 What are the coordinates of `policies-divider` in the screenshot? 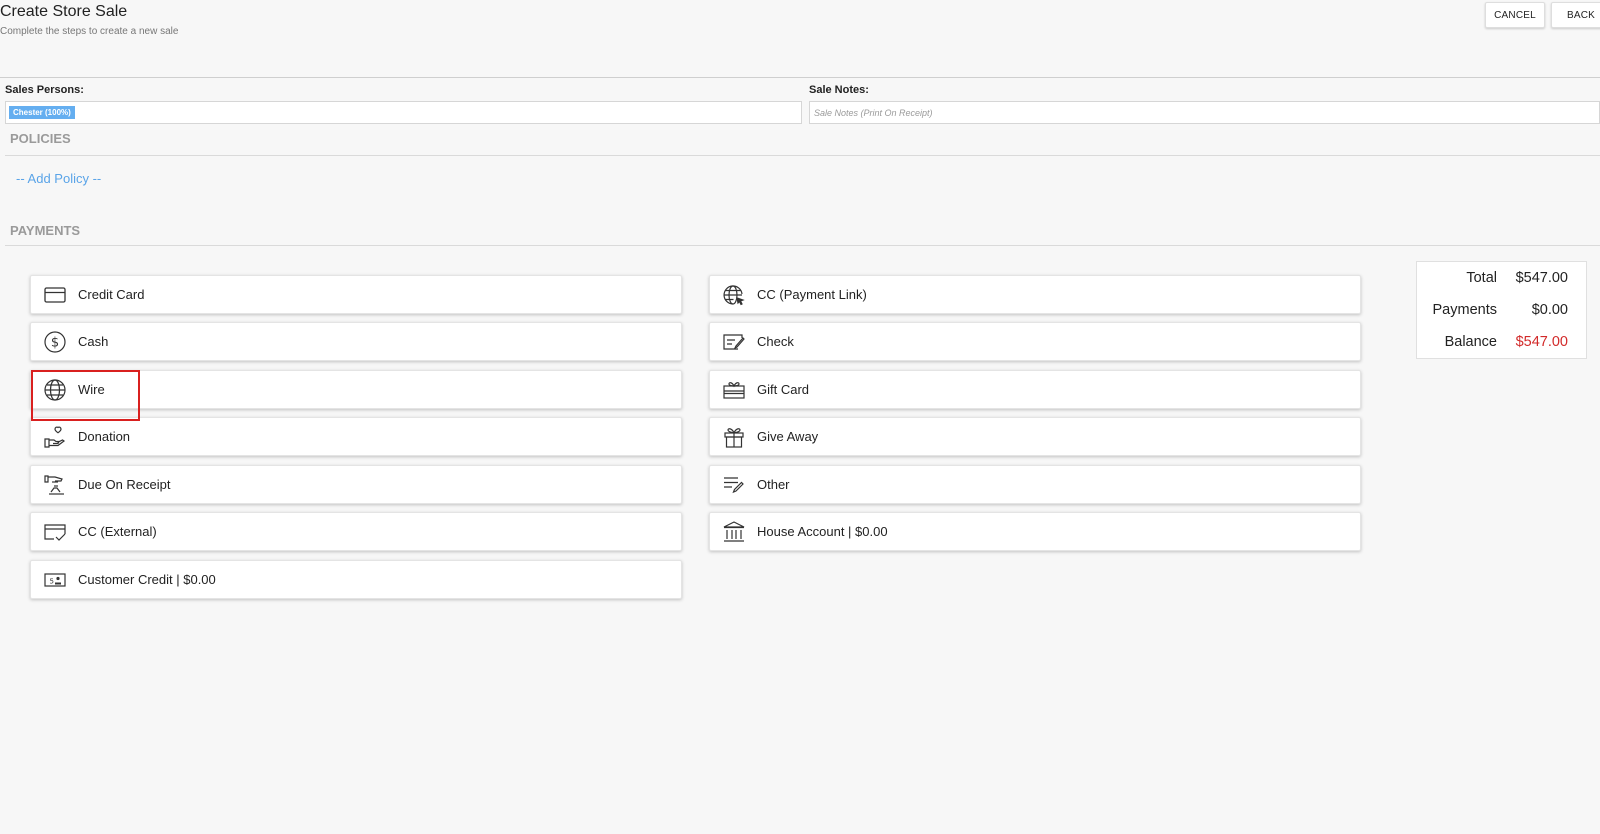 It's located at (802, 155).